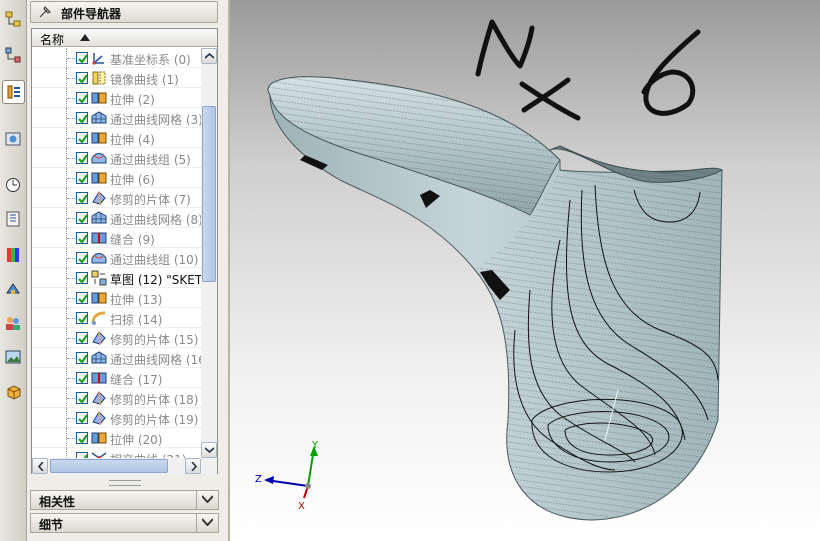 This screenshot has height=541, width=820. I want to click on palettes-tab, so click(13, 392).